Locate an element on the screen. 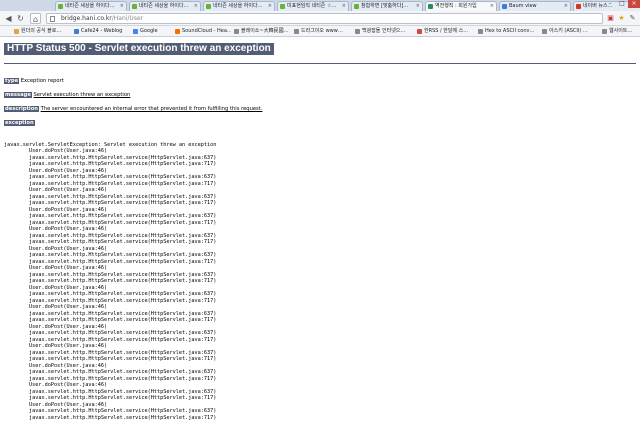  home-icon: ⌂ is located at coordinates (35, 18).